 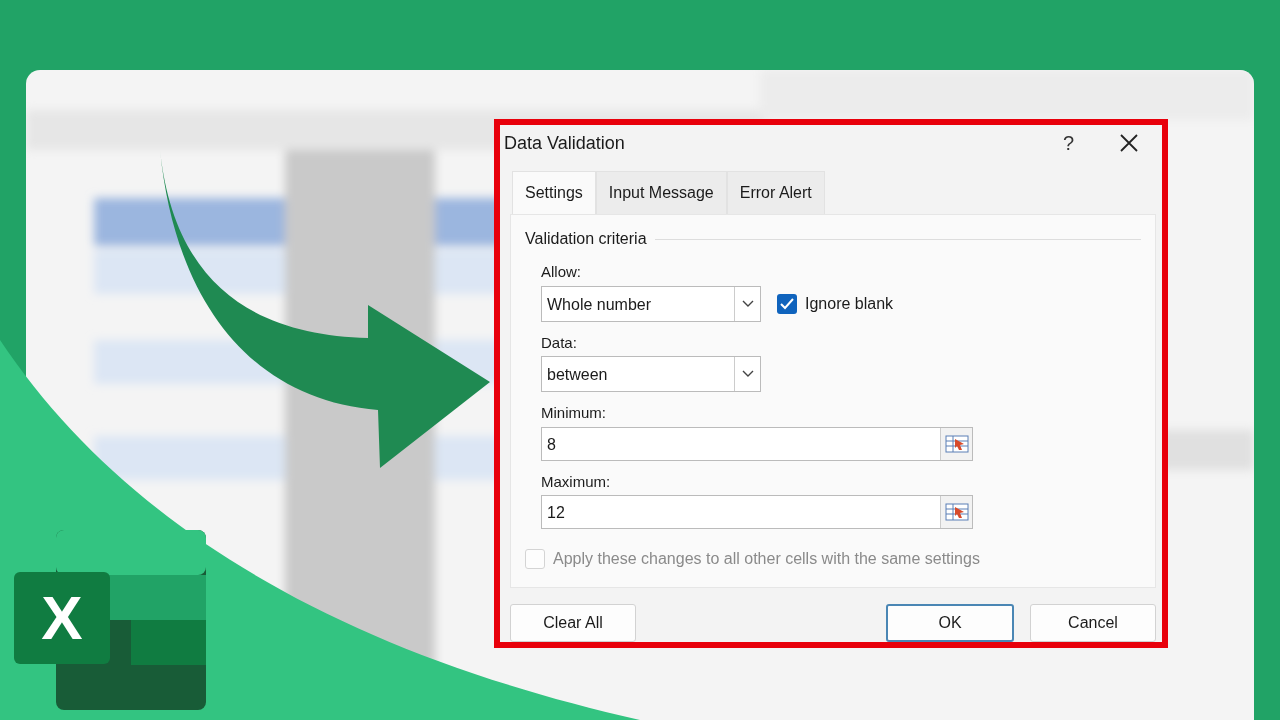 I want to click on field-label: Minimum:, so click(x=574, y=413).